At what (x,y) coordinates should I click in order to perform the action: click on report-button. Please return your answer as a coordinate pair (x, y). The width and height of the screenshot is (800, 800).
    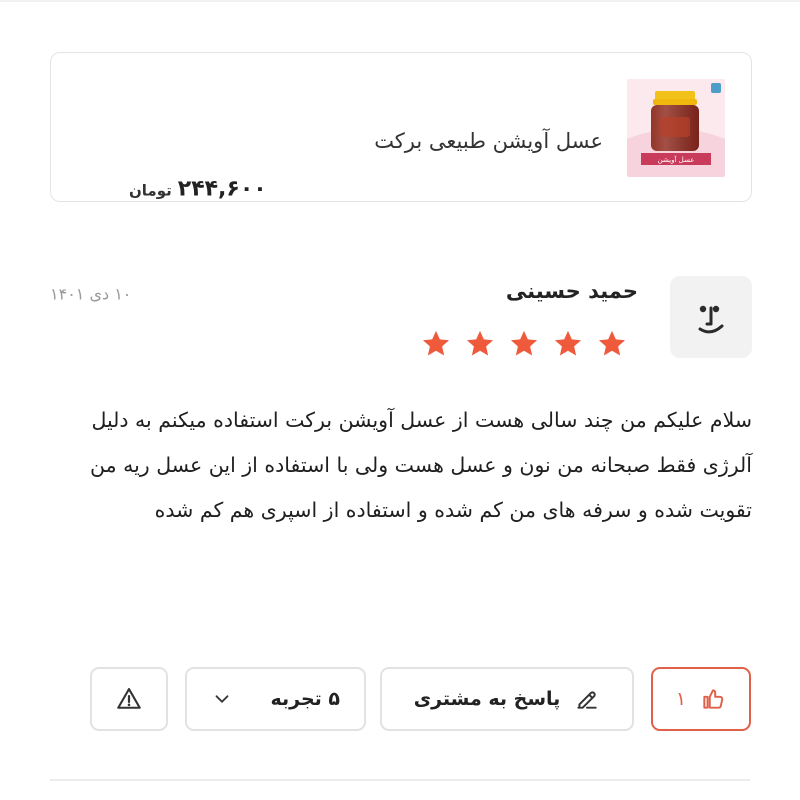
    Looking at the image, I should click on (129, 699).